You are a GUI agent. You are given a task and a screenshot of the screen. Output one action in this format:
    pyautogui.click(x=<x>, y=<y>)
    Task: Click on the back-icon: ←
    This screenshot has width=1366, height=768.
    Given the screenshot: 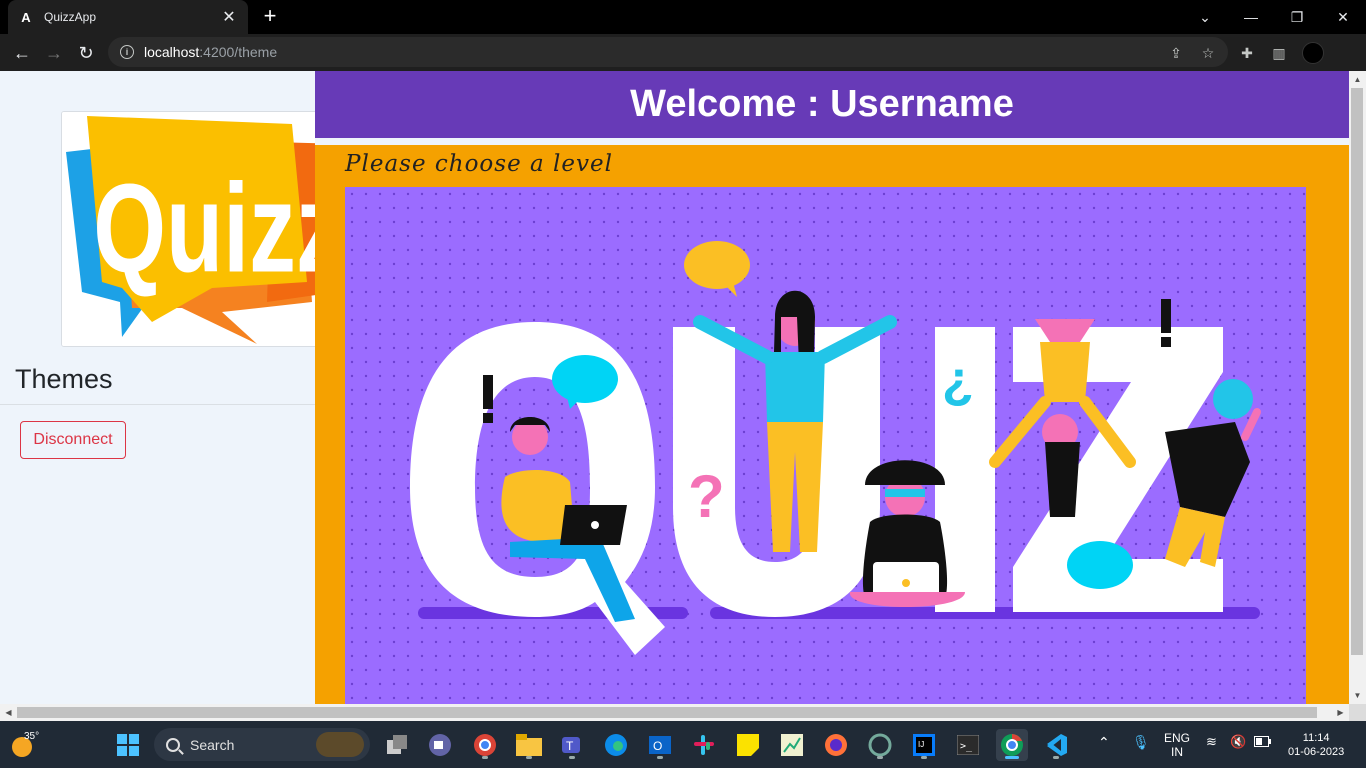 What is the action you would take?
    pyautogui.click(x=22, y=53)
    